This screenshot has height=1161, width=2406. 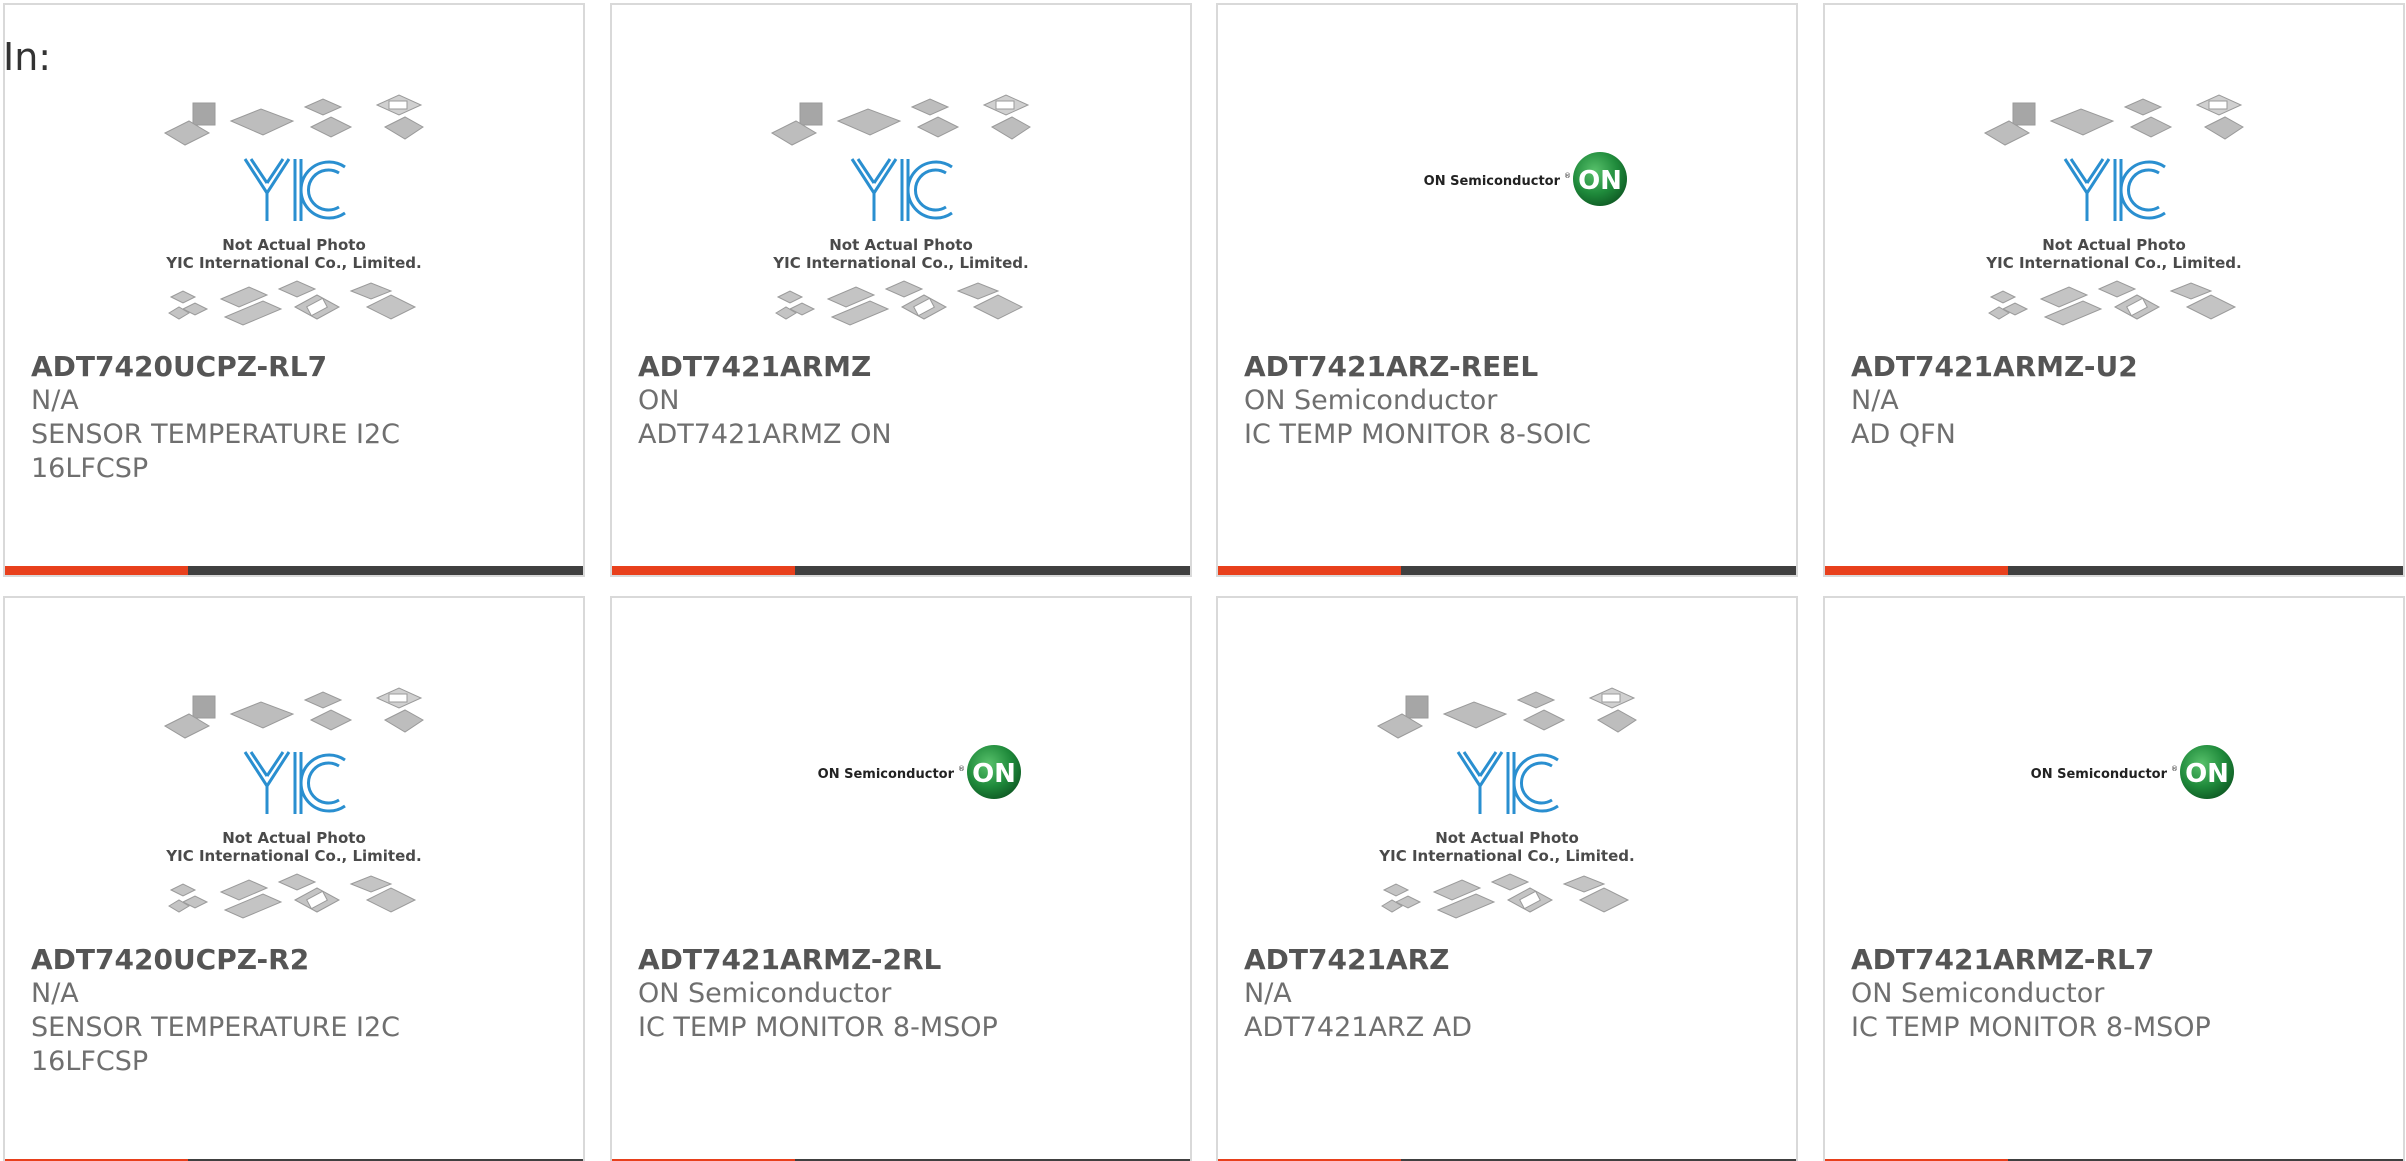 I want to click on part-number-link: ADT7421ARMZ-U2, so click(x=2111, y=367).